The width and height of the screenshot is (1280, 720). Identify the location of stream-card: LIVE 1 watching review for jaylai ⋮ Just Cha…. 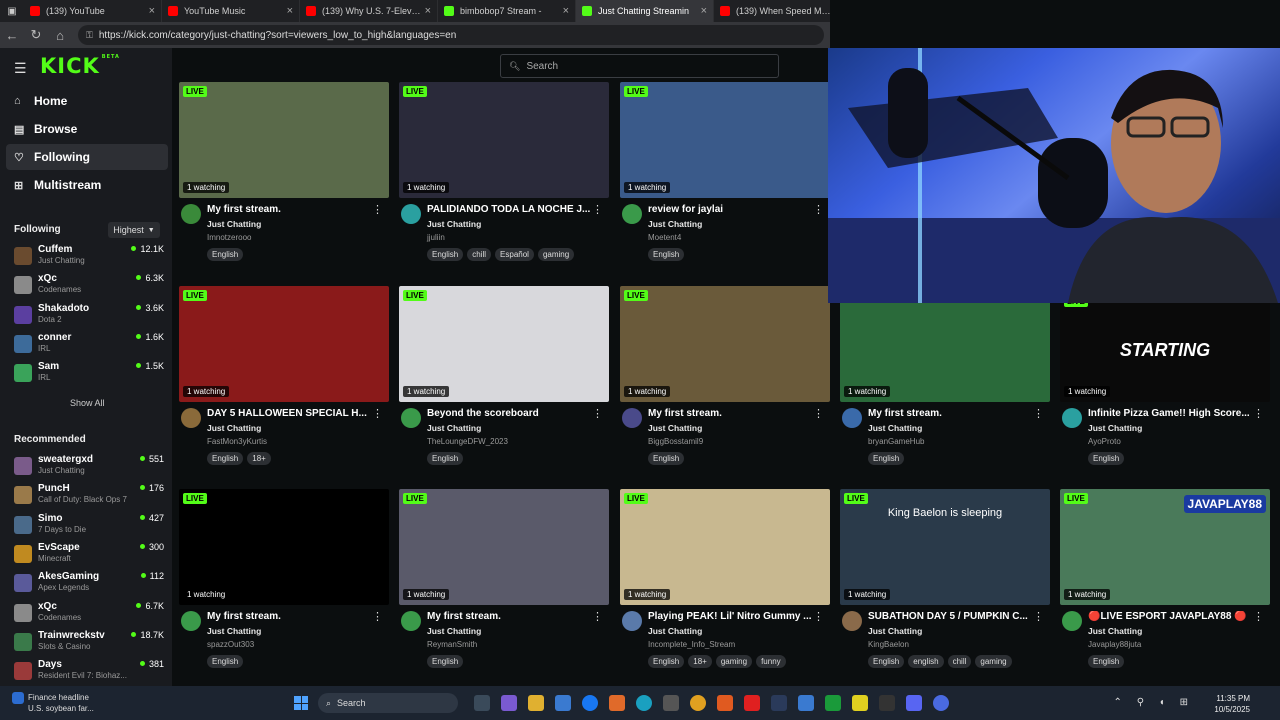
(725, 182).